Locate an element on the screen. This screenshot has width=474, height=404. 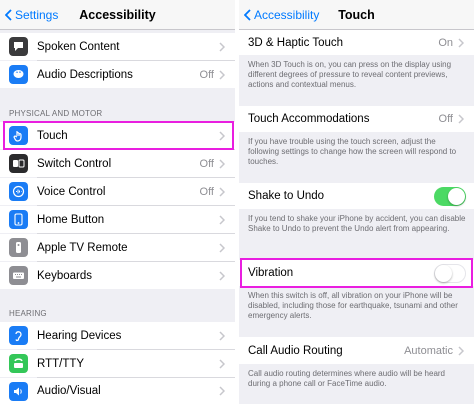
row-spoken-content: Spoken Content is located at coordinates (117, 46).